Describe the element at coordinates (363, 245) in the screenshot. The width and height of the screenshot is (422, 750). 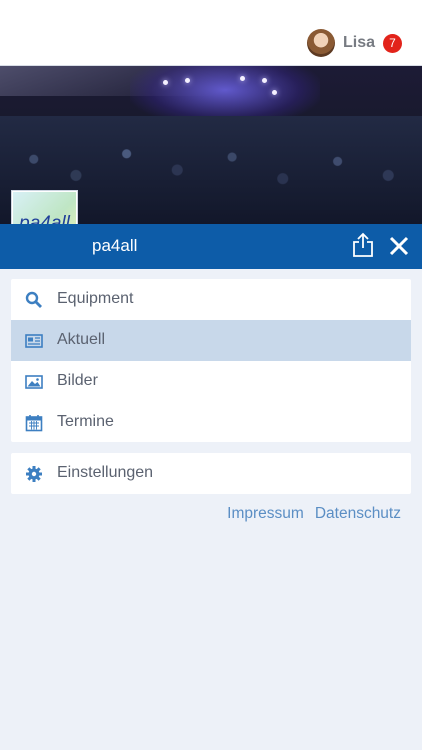
I see `share-icon` at that location.